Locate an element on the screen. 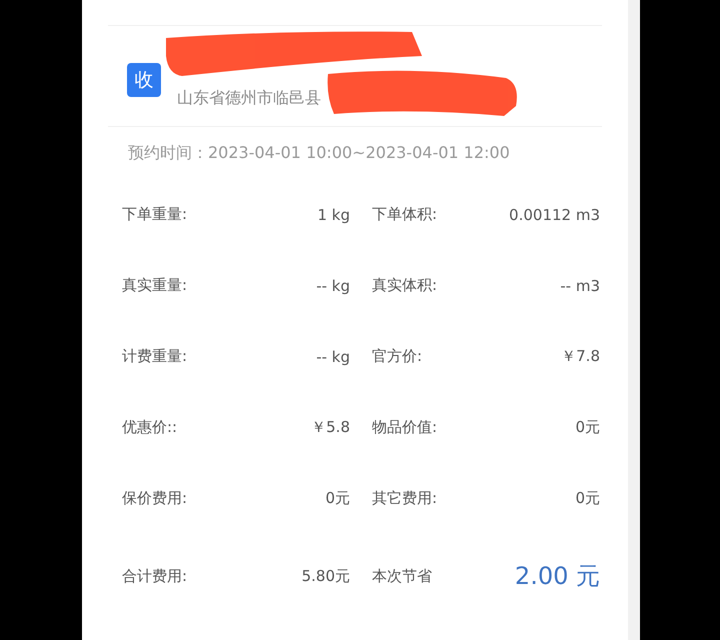 The width and height of the screenshot is (720, 640). field-value: ￥5.8 is located at coordinates (330, 427).